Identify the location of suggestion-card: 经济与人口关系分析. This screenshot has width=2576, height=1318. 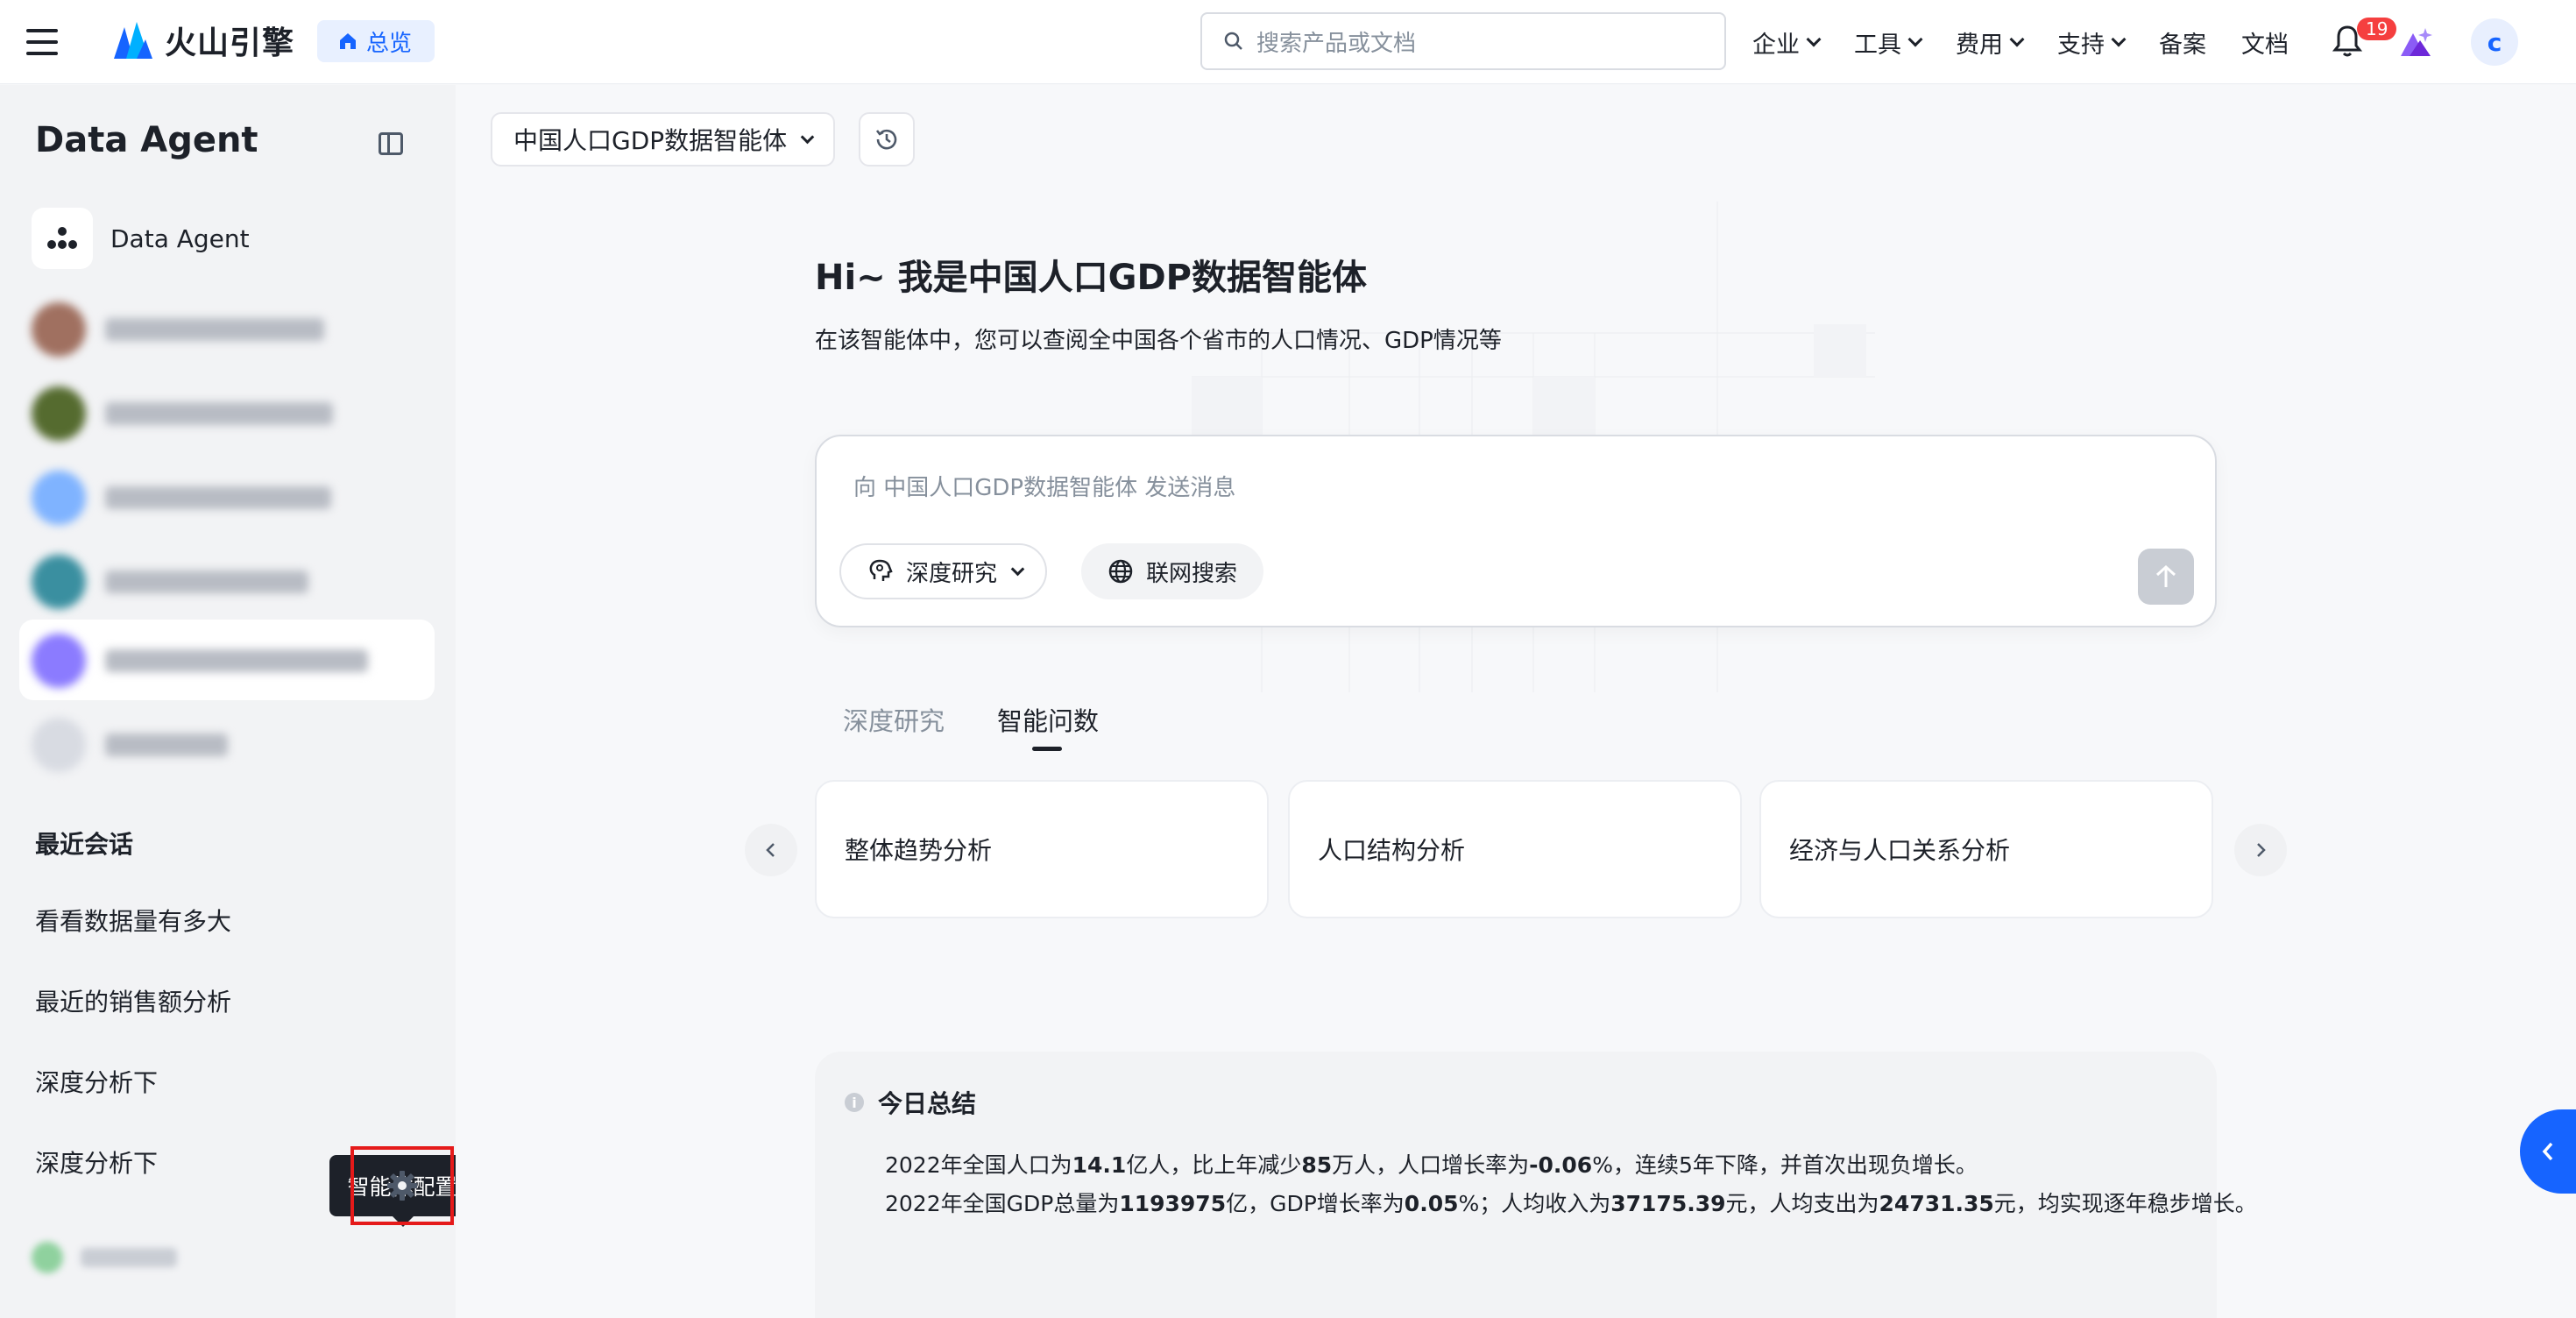
(1986, 849).